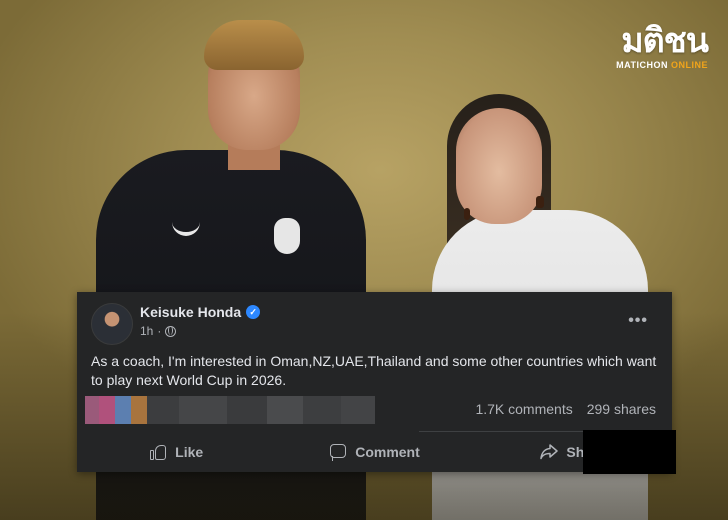 The height and width of the screenshot is (520, 728). I want to click on post-stats: 1.7K comments 299 shares, so click(565, 409).